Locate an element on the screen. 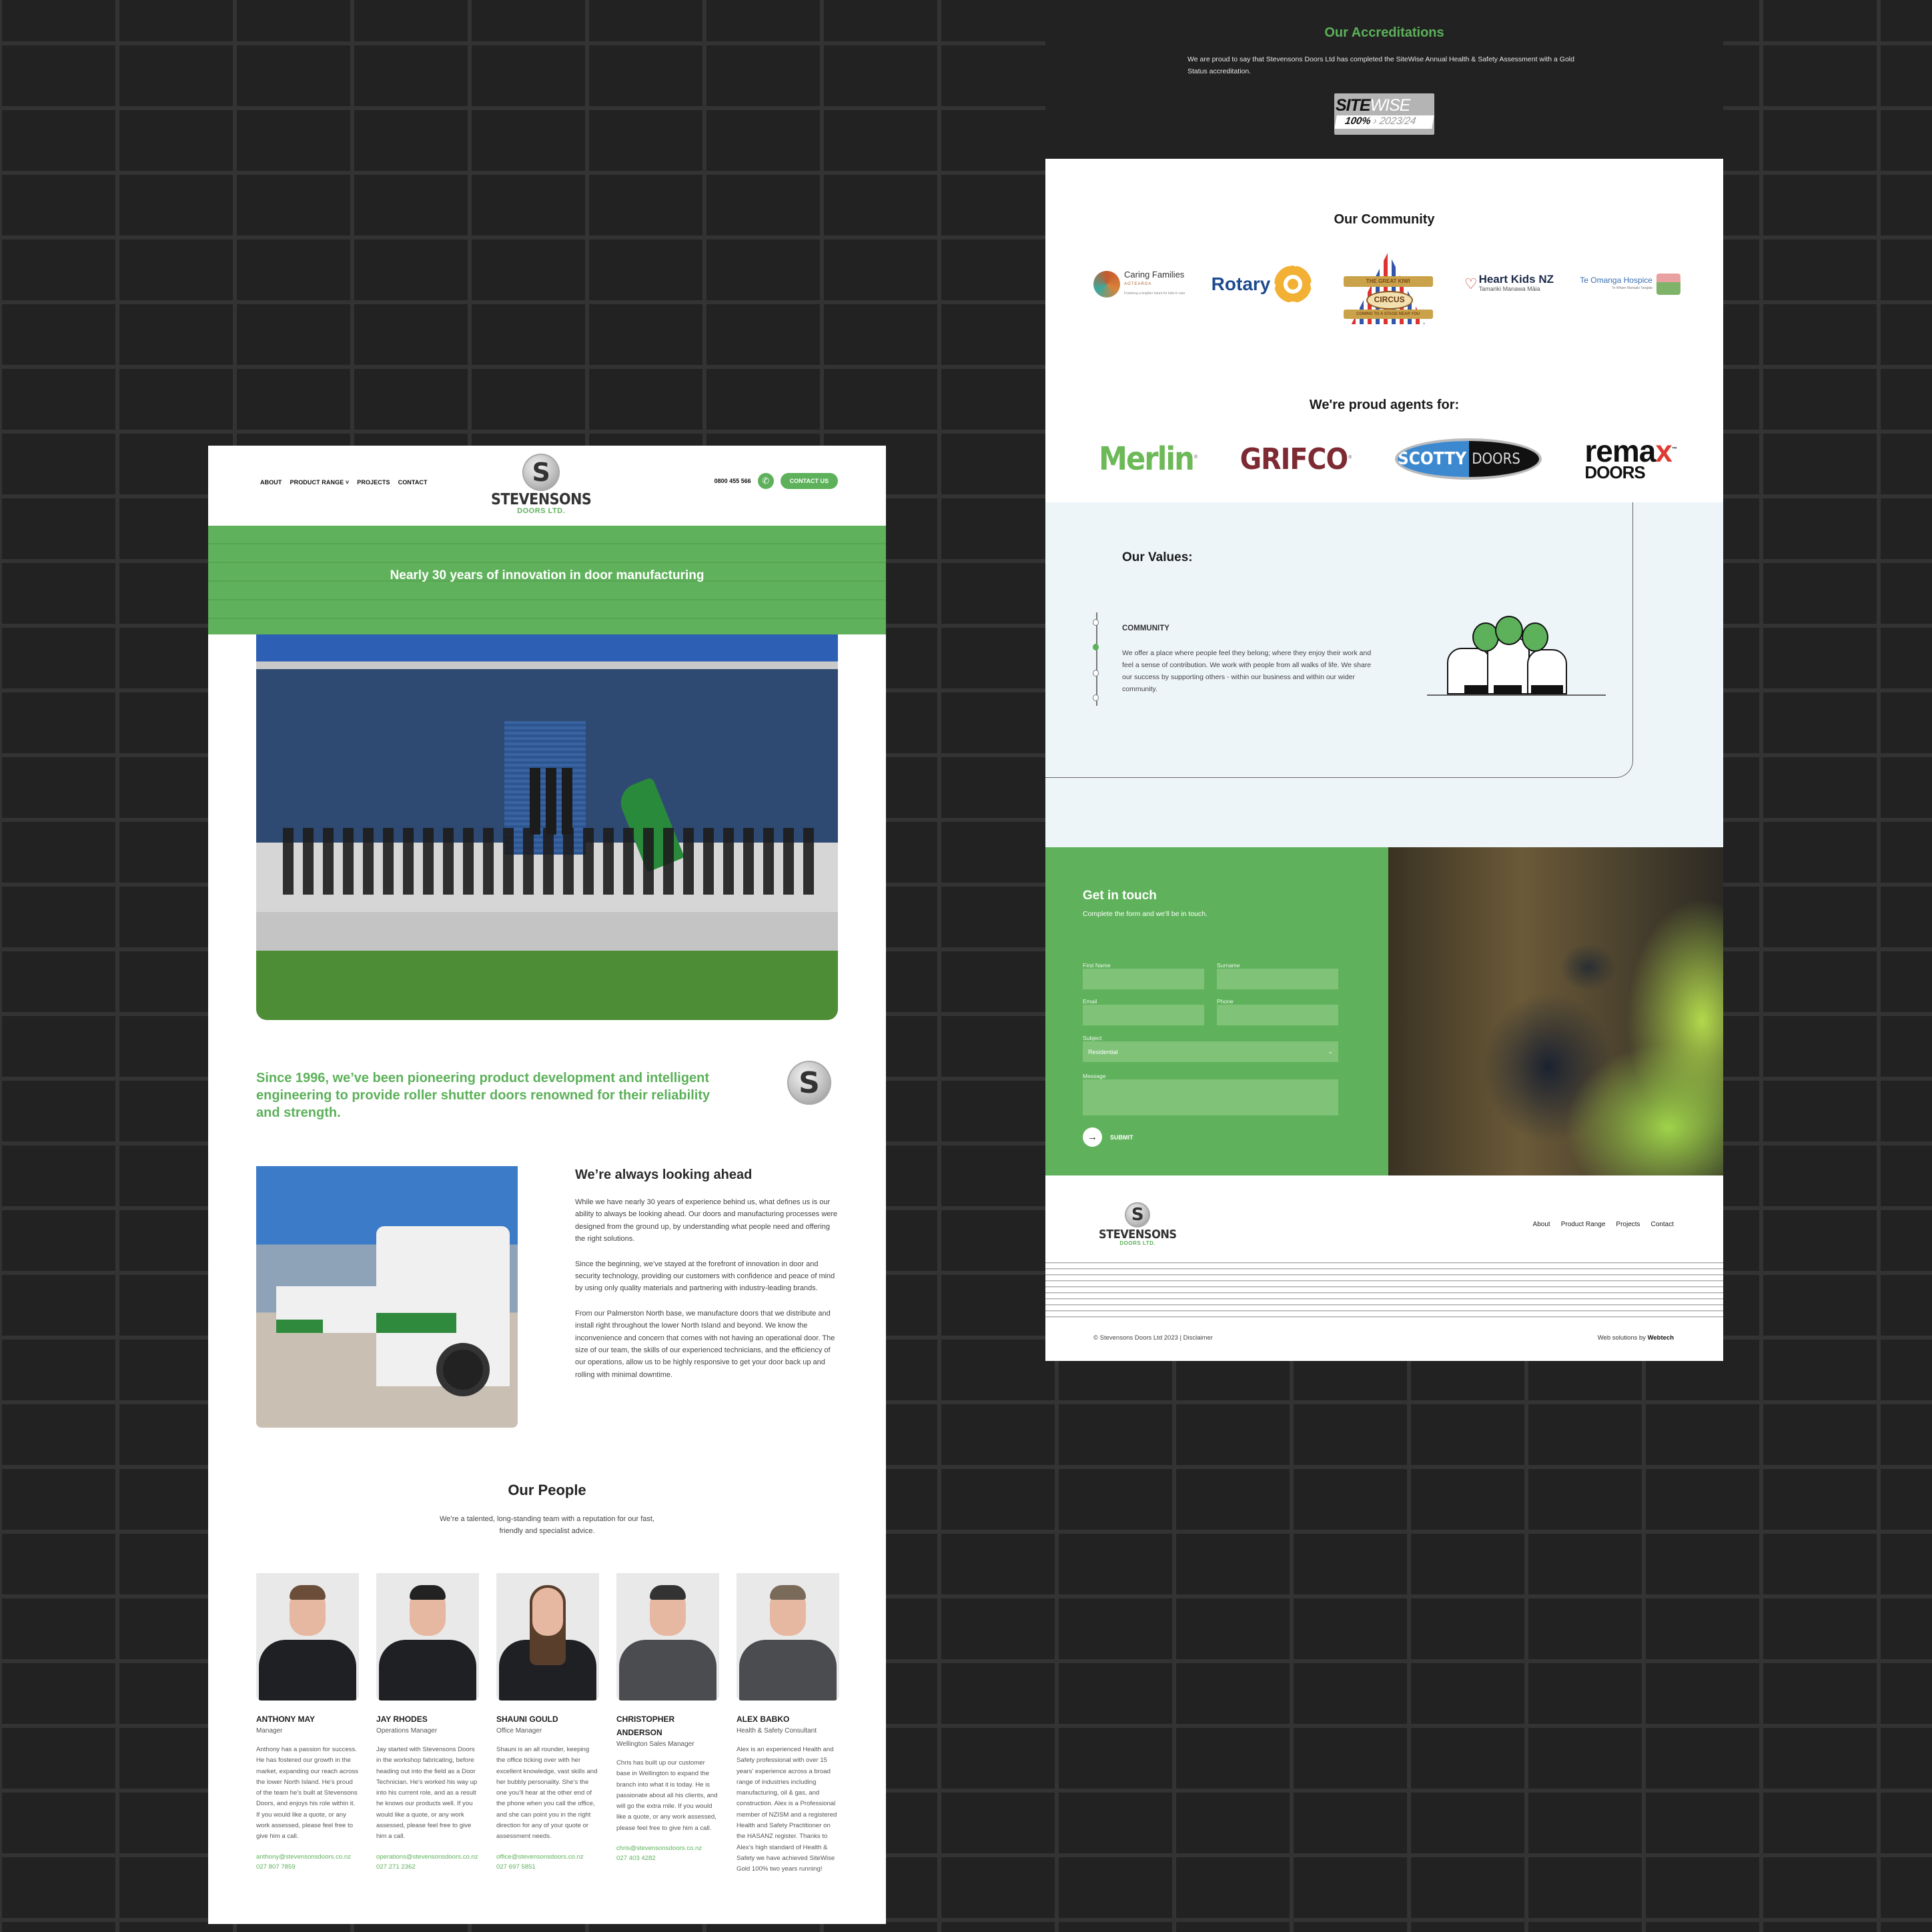 The width and height of the screenshot is (1932, 1932). person-name: ANTHONY MAY is located at coordinates (286, 1719).